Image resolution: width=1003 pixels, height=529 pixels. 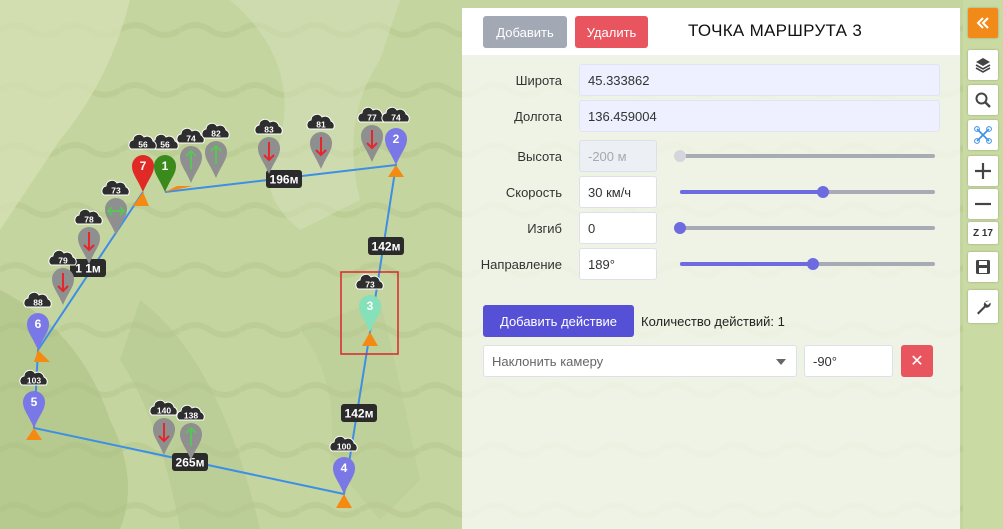 I want to click on drone-button, so click(x=983, y=135).